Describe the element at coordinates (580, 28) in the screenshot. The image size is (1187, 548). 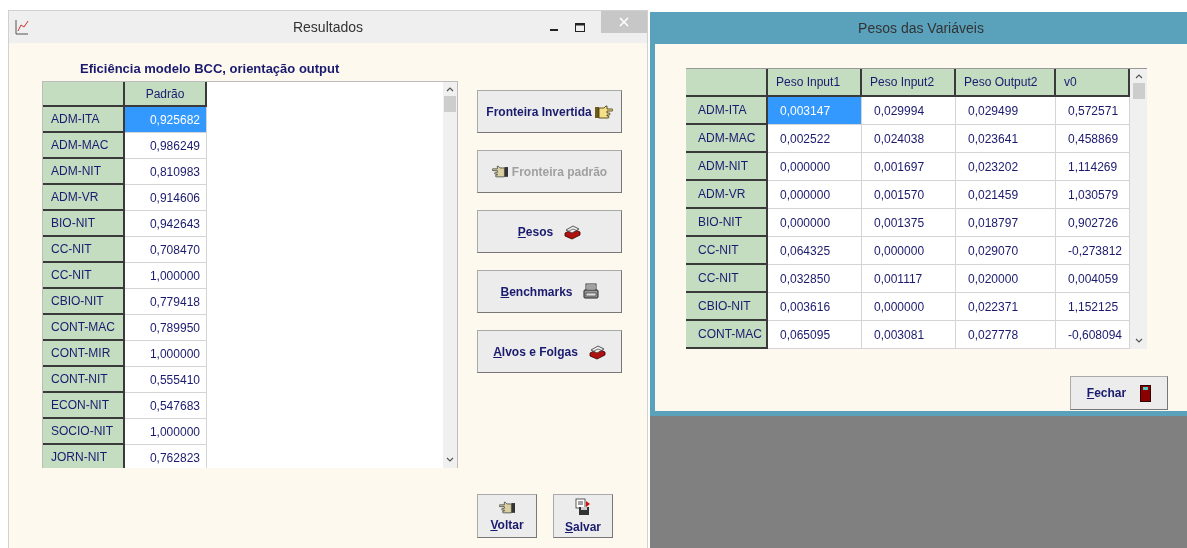
I see `maximize-icon` at that location.